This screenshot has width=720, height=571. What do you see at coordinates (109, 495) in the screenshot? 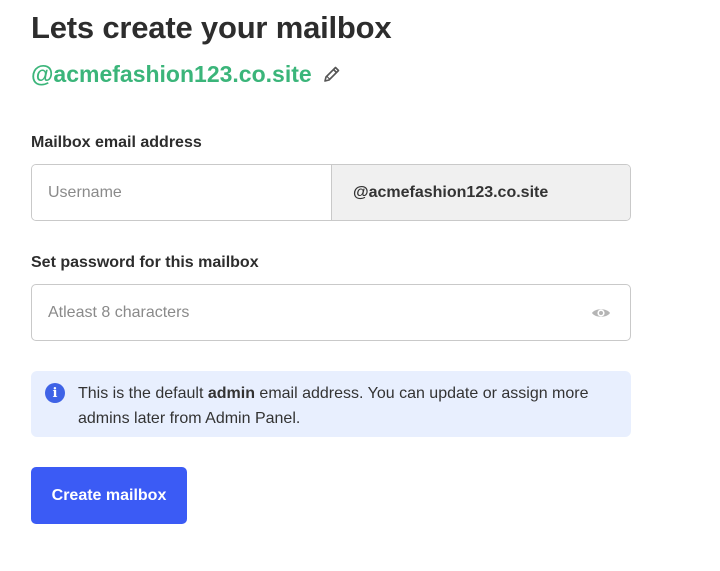
I see `create-mailbox-button: Create mailbox` at bounding box center [109, 495].